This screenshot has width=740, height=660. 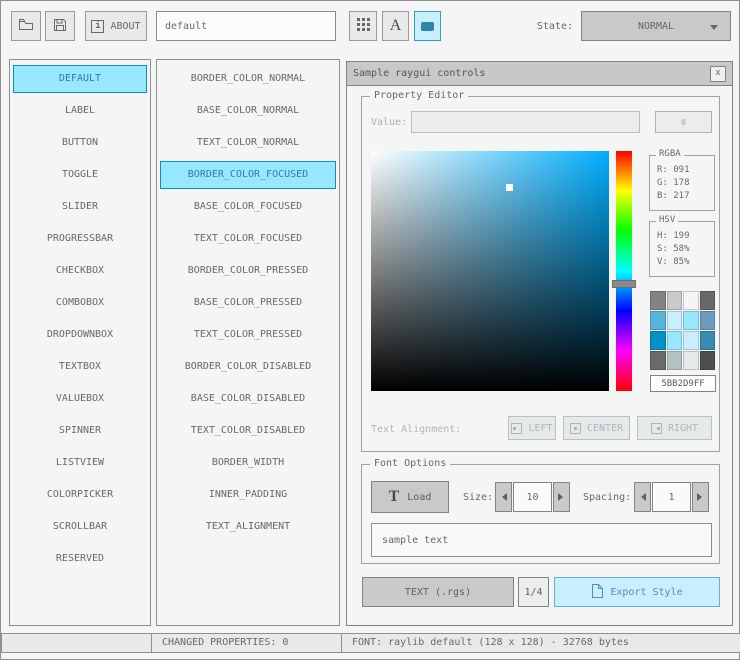 I want to click on hsv-group: HSV H: 199 S: 58% V: 85%, so click(x=682, y=246).